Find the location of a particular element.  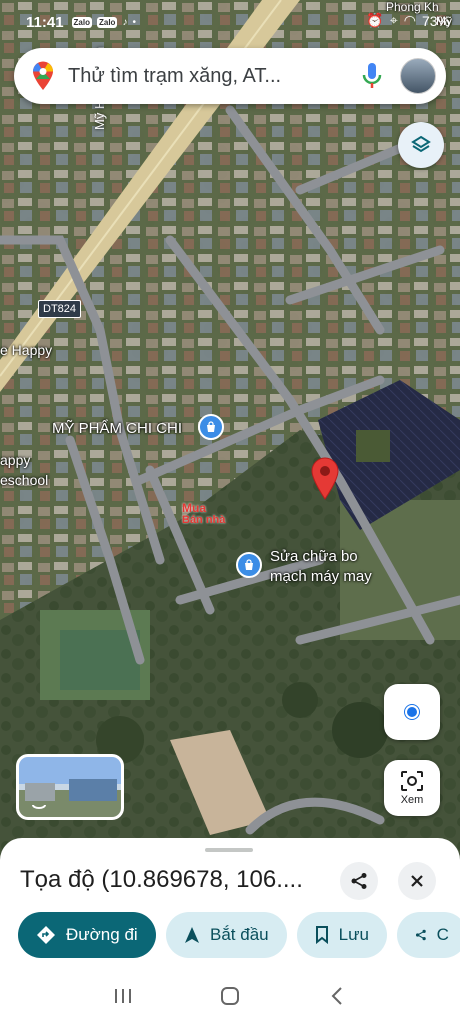

layers-button is located at coordinates (421, 145).